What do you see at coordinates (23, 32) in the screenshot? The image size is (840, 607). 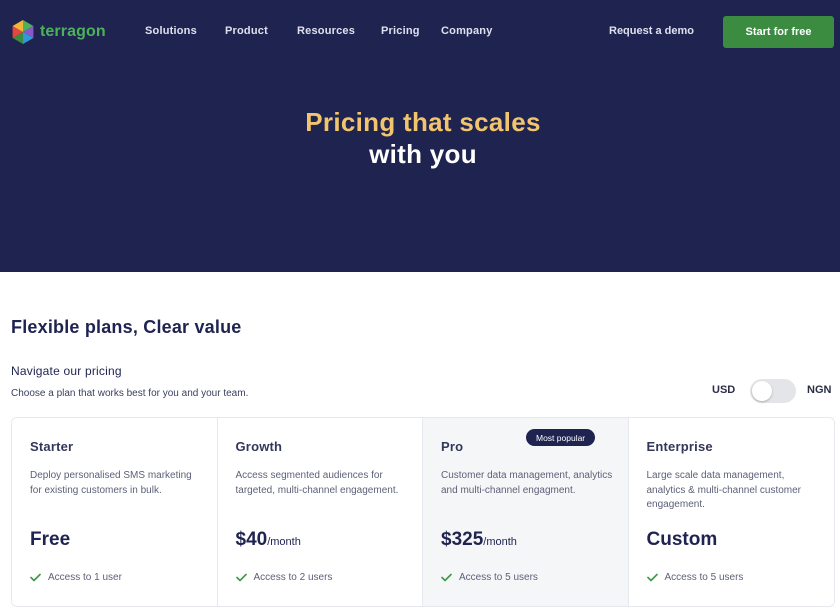 I see `terragon-logo-icon` at bounding box center [23, 32].